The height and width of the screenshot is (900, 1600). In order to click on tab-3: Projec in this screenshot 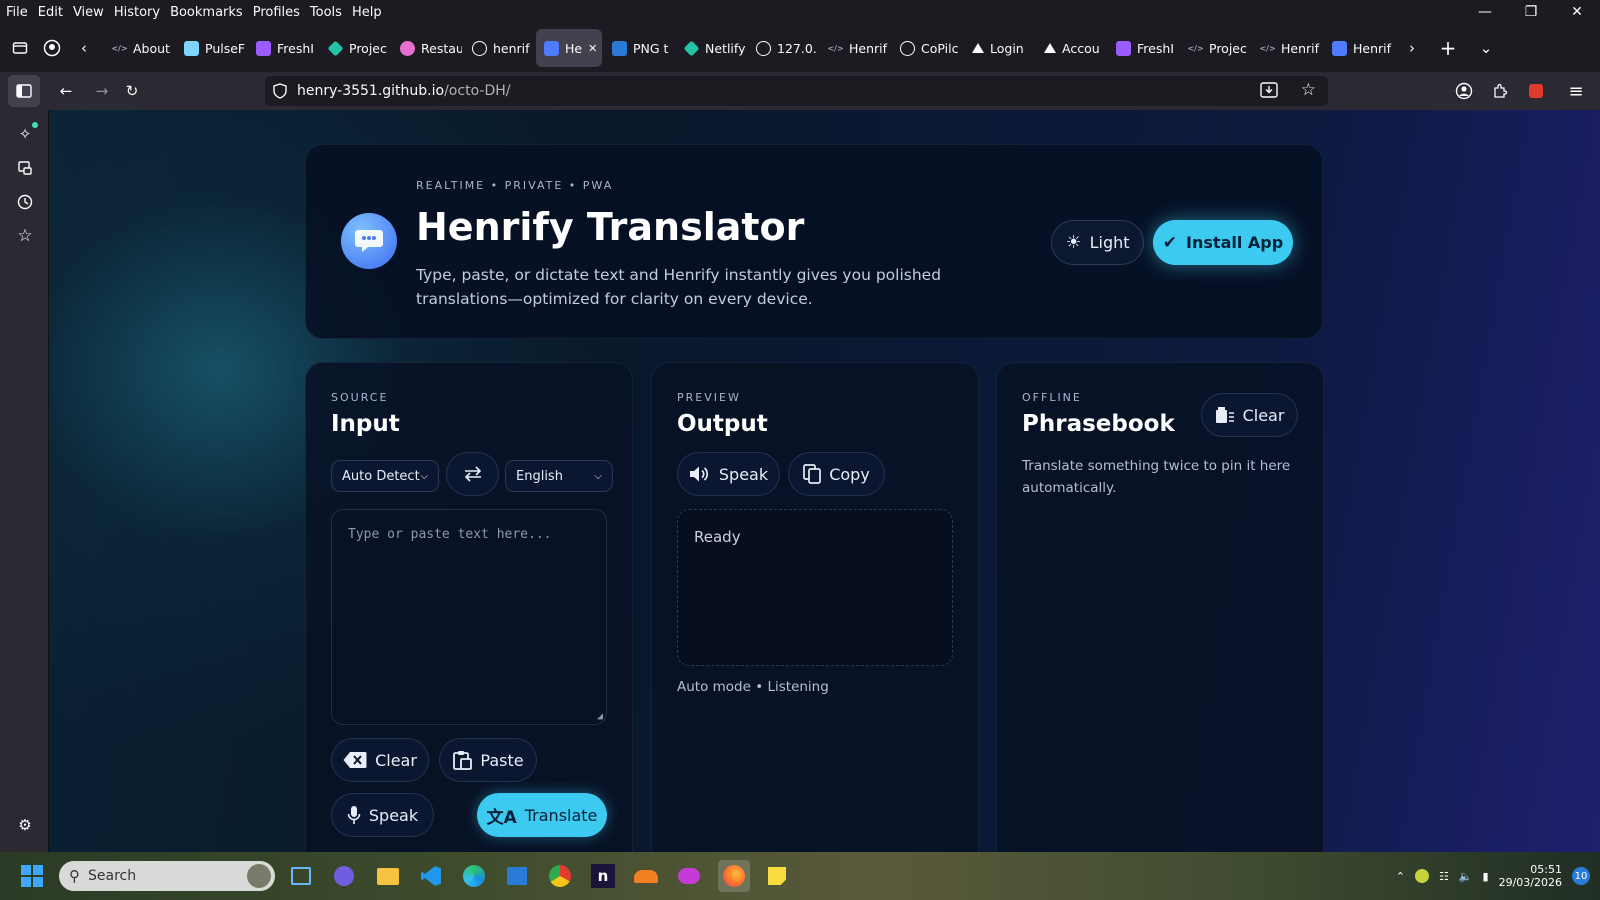, I will do `click(355, 48)`.